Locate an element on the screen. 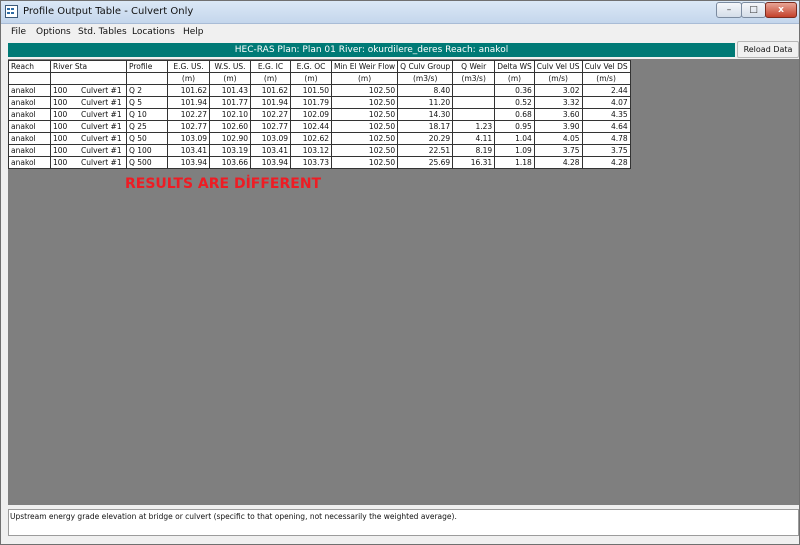 Image resolution: width=800 pixels, height=545 pixels. col-header: Culv Vel DS is located at coordinates (606, 66).